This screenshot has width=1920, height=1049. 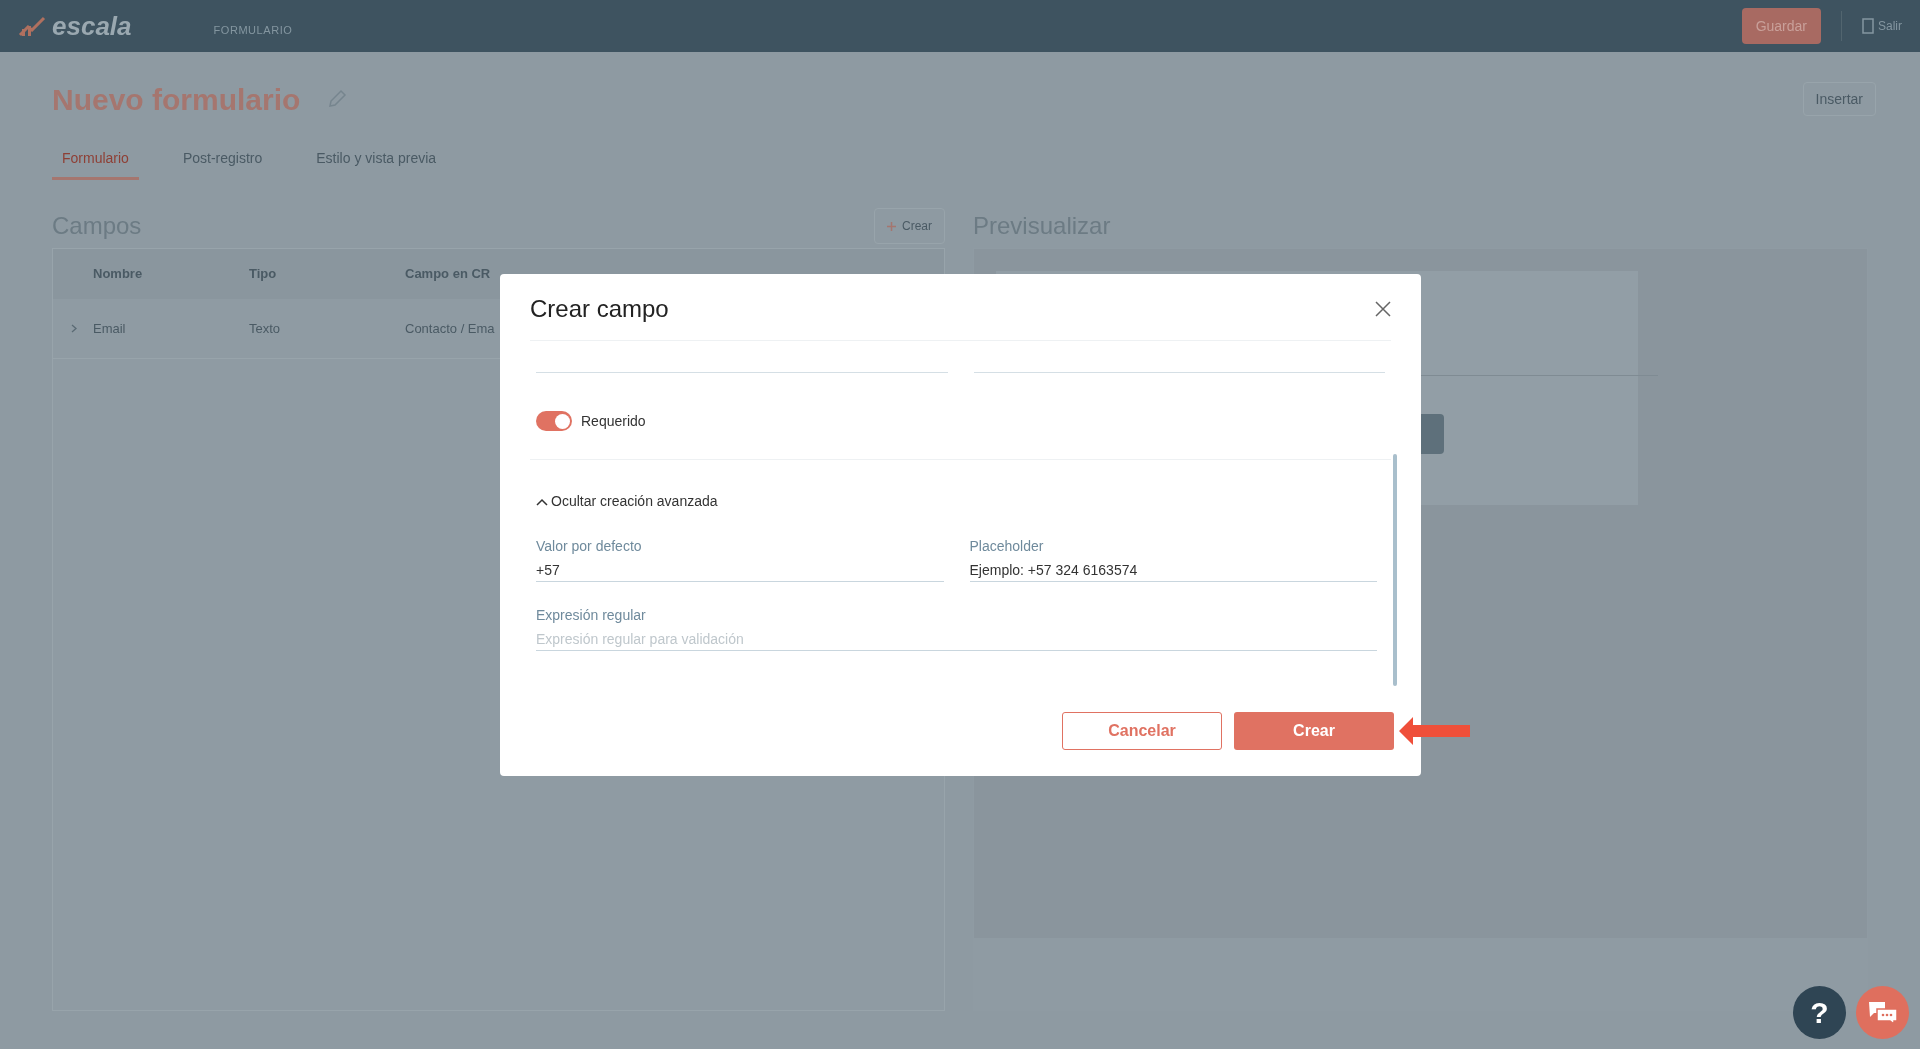 What do you see at coordinates (1383, 309) in the screenshot?
I see `close-icon` at bounding box center [1383, 309].